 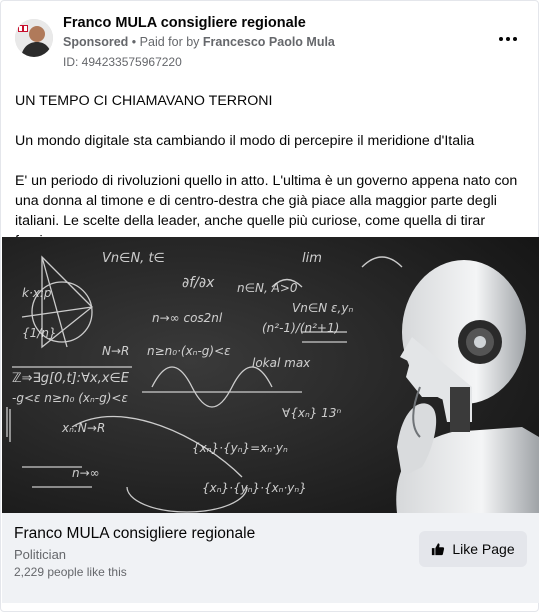 What do you see at coordinates (122, 62) in the screenshot?
I see `ad-id: ID: 494233575967220` at bounding box center [122, 62].